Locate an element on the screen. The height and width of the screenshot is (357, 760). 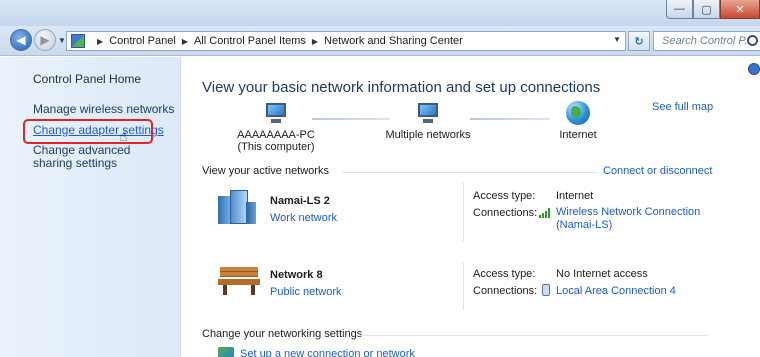
title-bar: — ▢ ✕ is located at coordinates (380, 13).